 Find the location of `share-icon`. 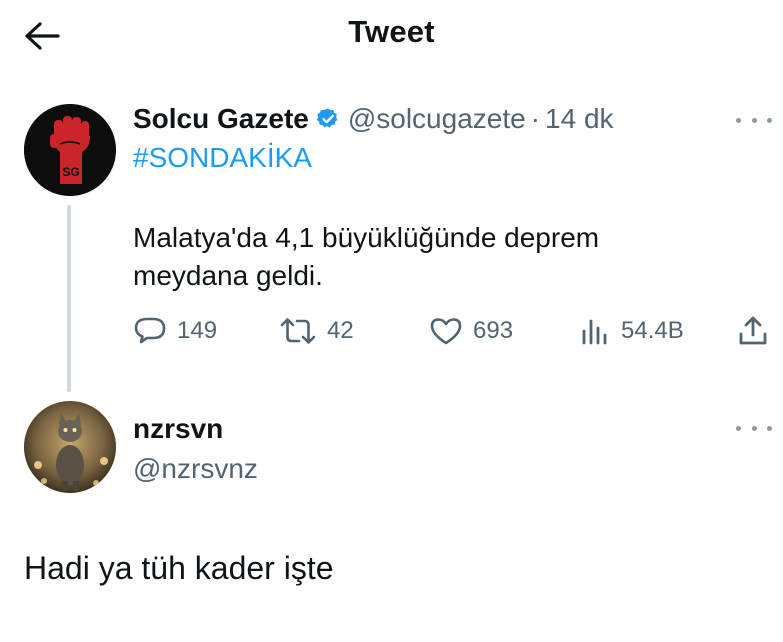

share-icon is located at coordinates (753, 330).